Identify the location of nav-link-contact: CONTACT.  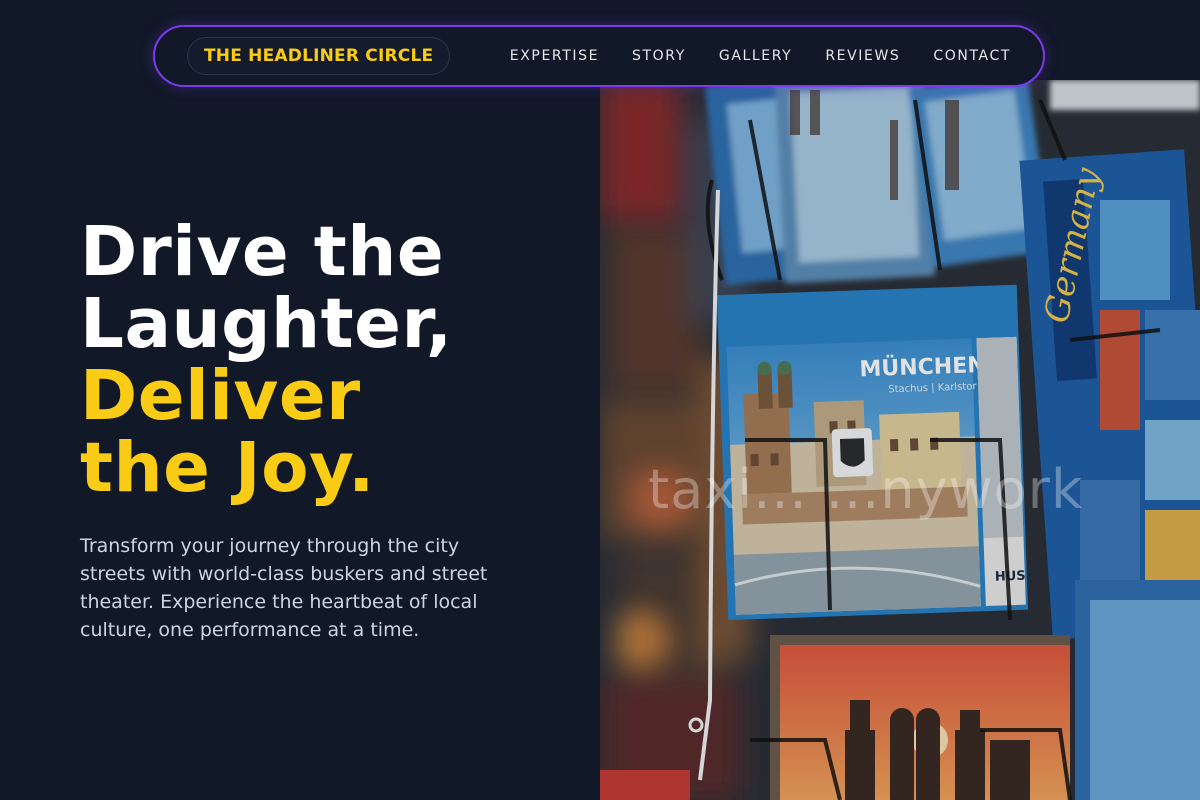
(972, 56).